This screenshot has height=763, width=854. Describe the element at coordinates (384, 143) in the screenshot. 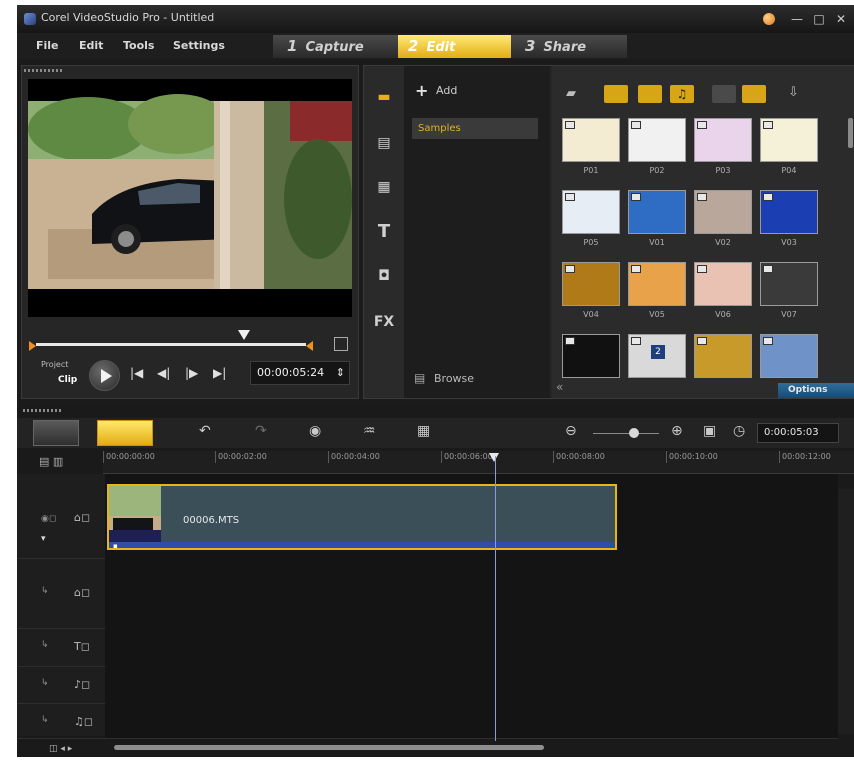

I see `instant-project-icon: ▤` at that location.